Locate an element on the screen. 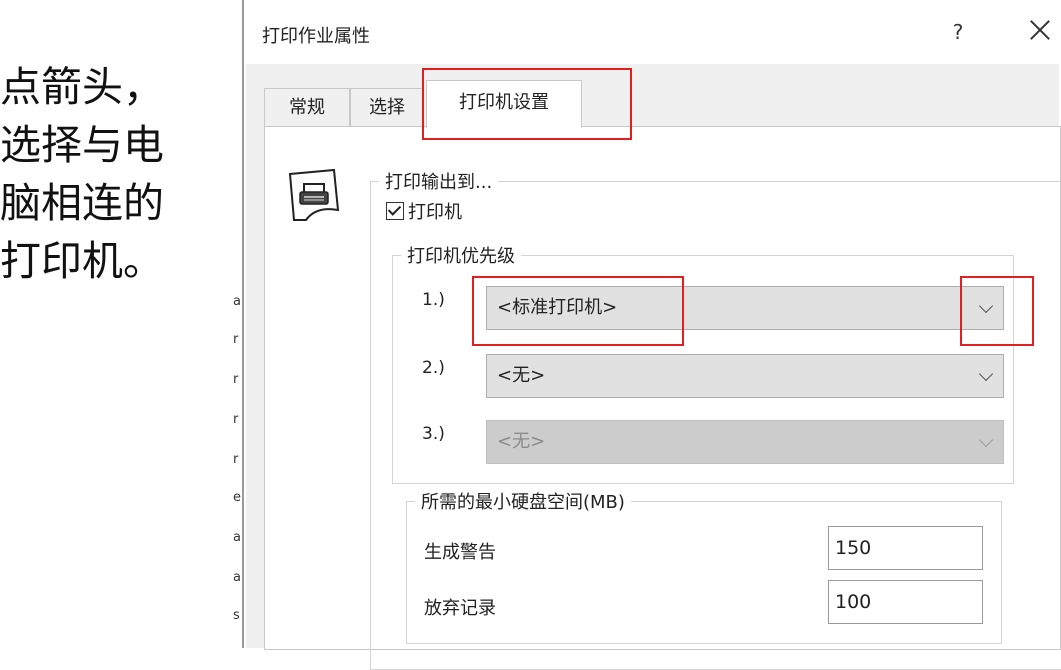 Image resolution: width=1061 pixels, height=670 pixels. tab-printer-settings: 打印机设置 is located at coordinates (504, 104).